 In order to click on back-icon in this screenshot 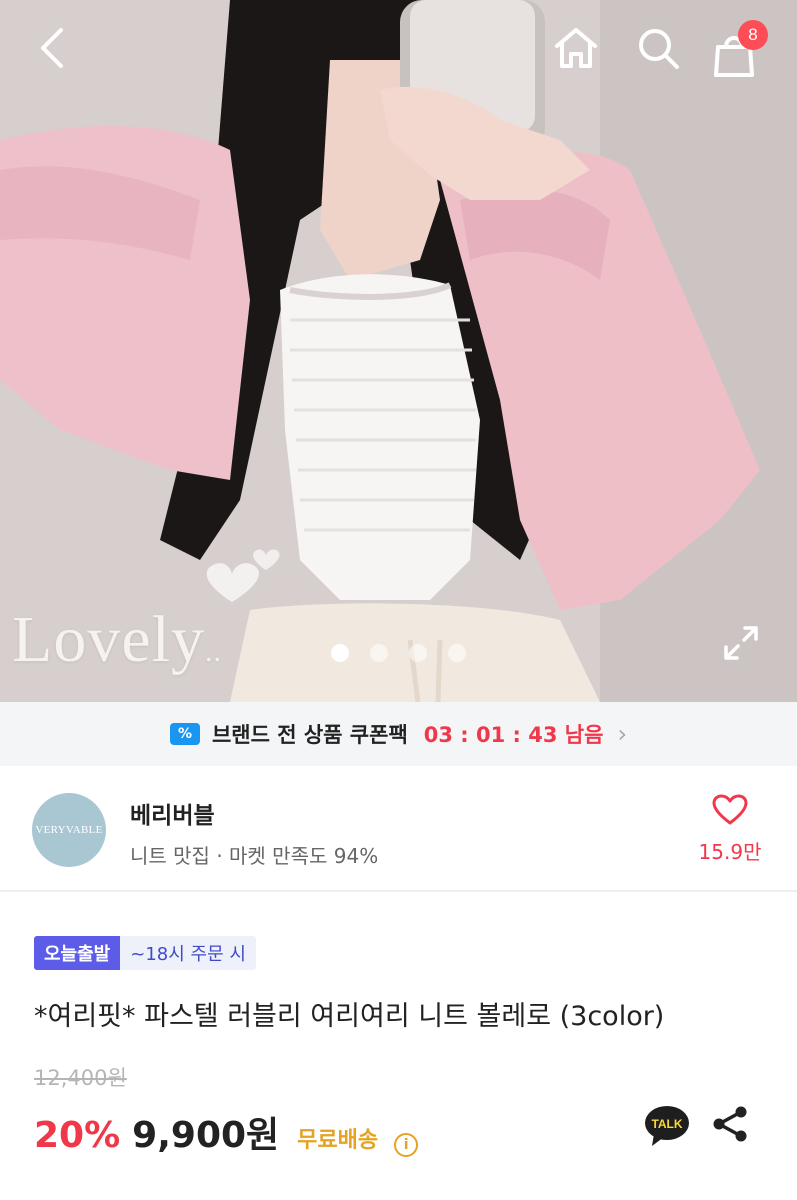, I will do `click(52, 48)`.